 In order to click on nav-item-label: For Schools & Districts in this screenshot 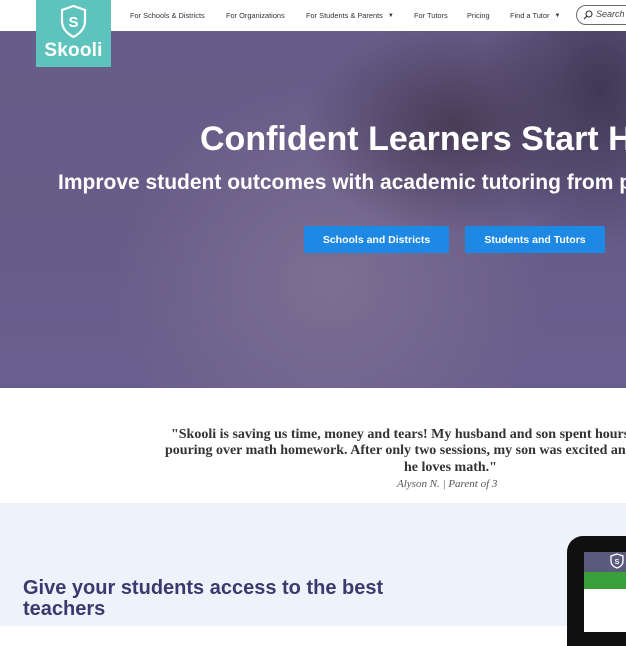, I will do `click(167, 15)`.